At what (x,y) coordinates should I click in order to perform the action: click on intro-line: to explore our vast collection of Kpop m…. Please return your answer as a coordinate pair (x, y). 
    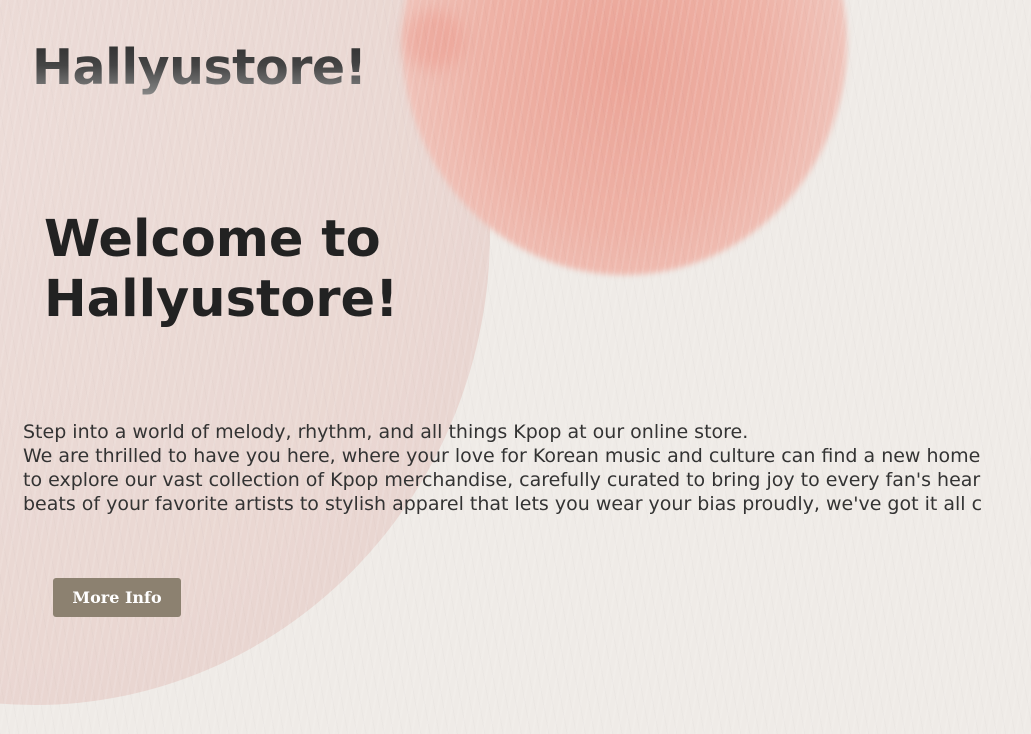
    Looking at the image, I should click on (502, 480).